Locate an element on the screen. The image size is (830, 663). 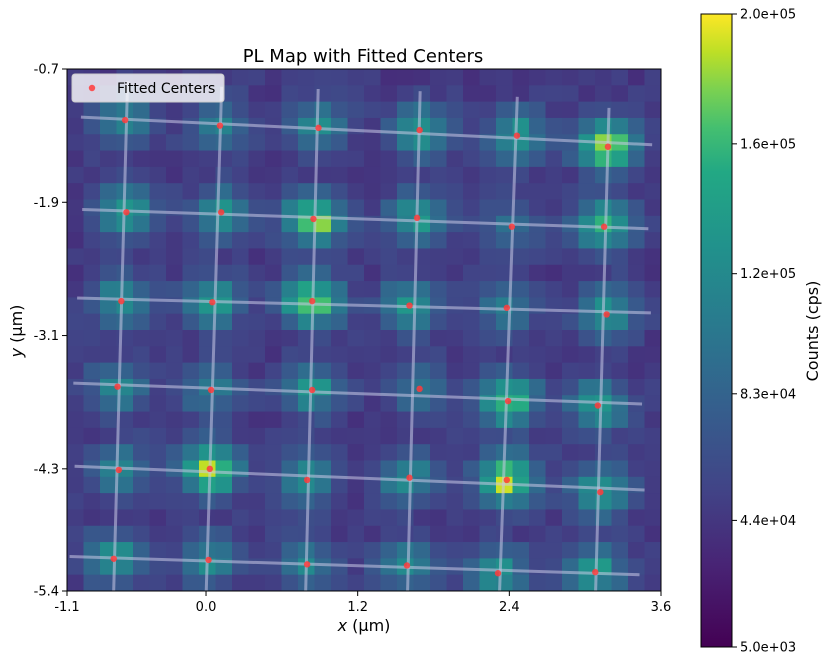
legend-label: Fitted Centers is located at coordinates (166, 89).